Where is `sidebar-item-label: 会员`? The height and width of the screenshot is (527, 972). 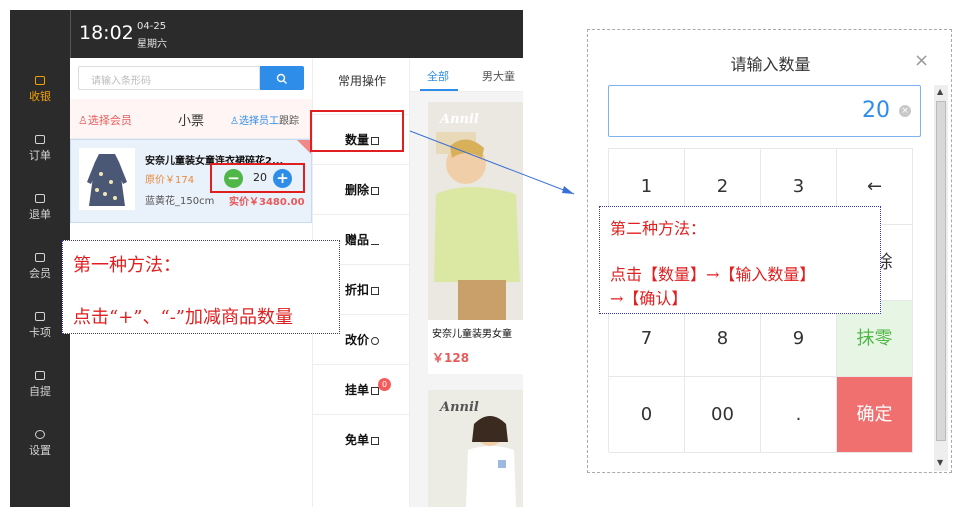 sidebar-item-label: 会员 is located at coordinates (40, 273).